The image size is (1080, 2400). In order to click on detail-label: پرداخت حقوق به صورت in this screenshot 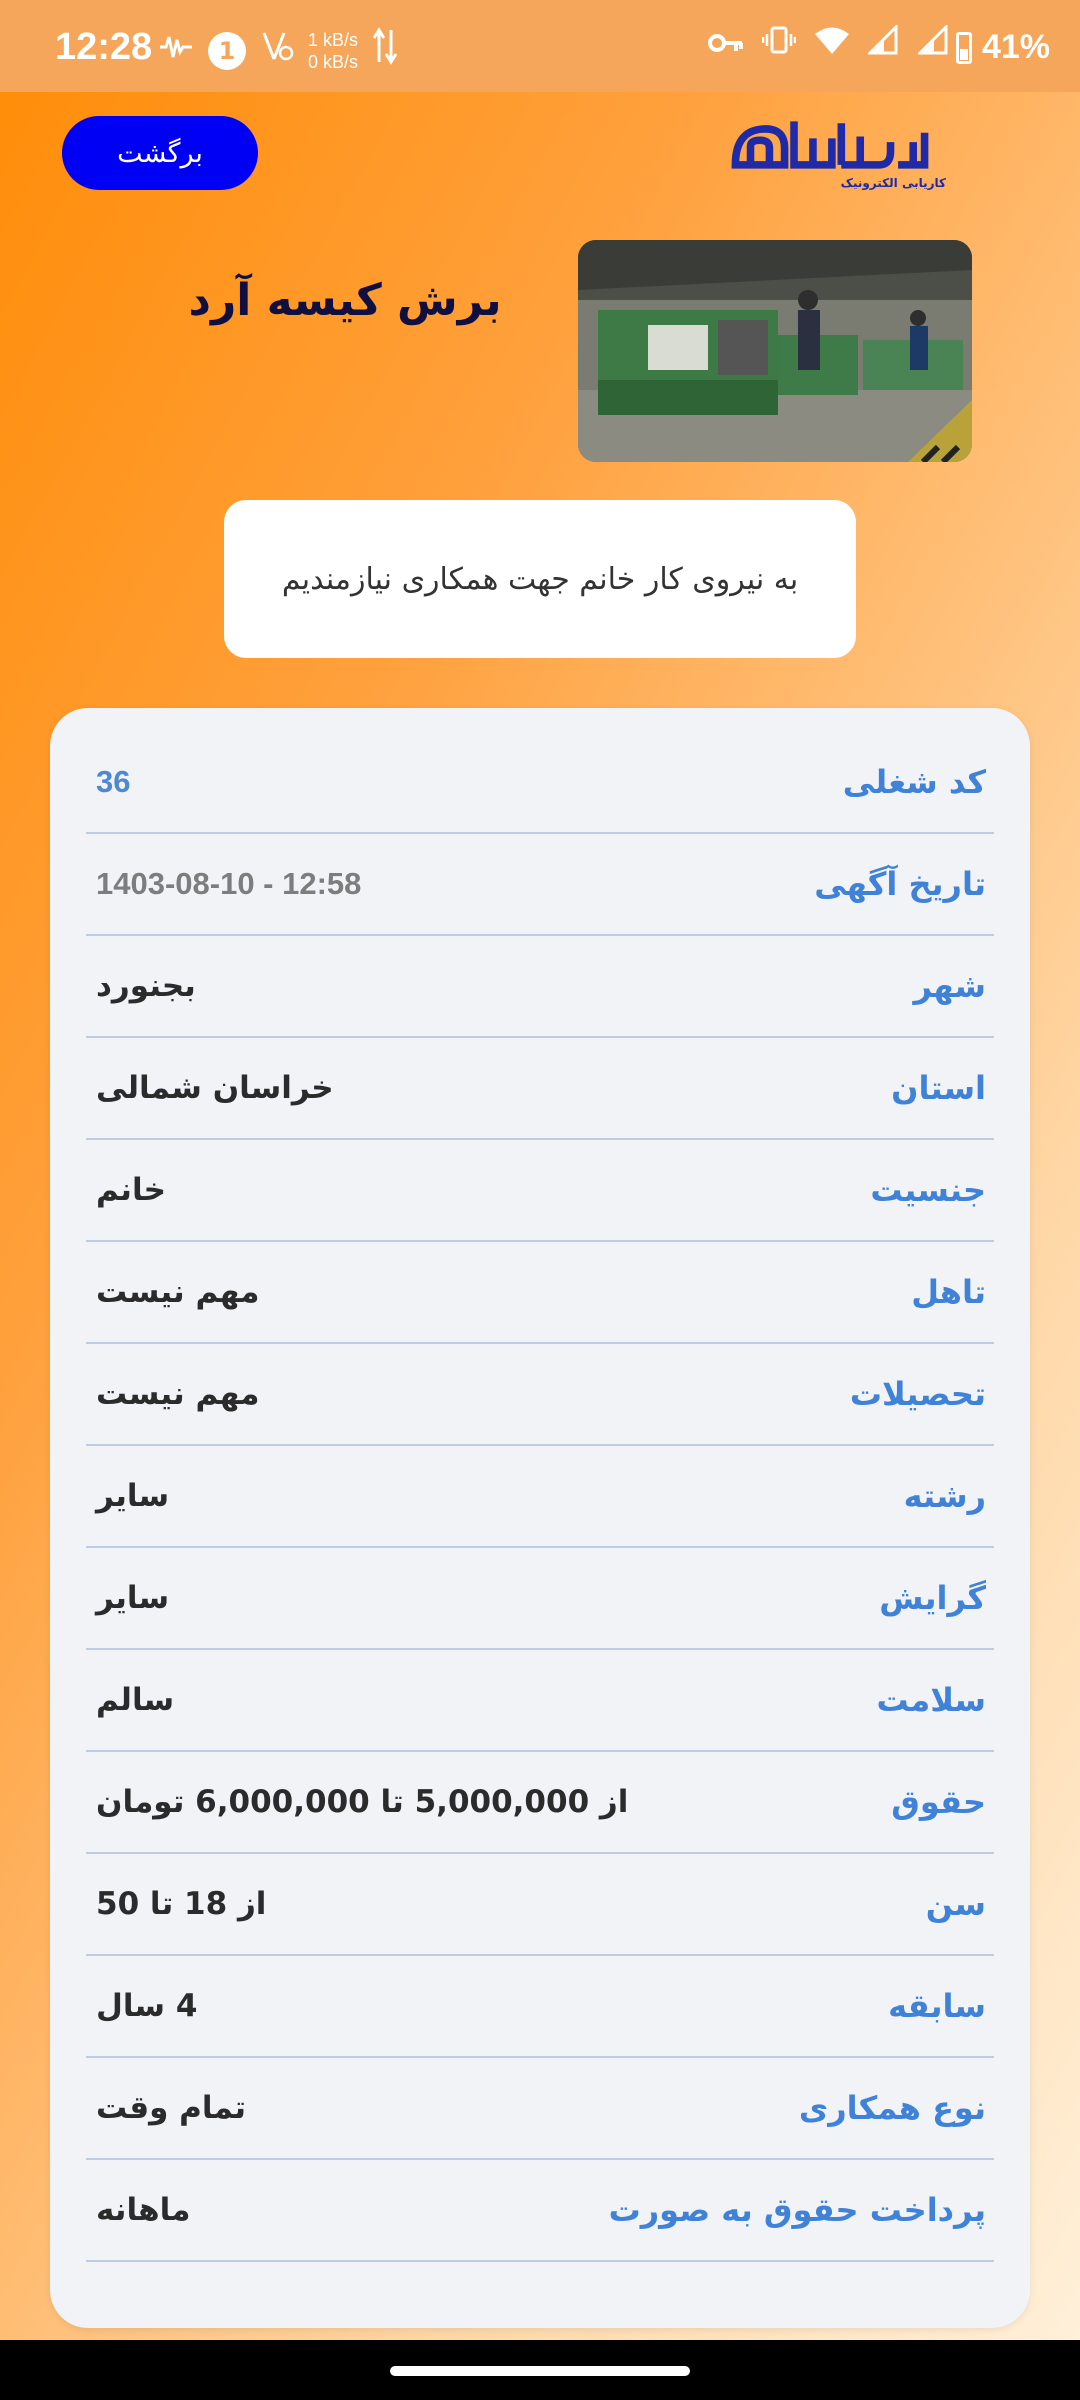, I will do `click(797, 2210)`.